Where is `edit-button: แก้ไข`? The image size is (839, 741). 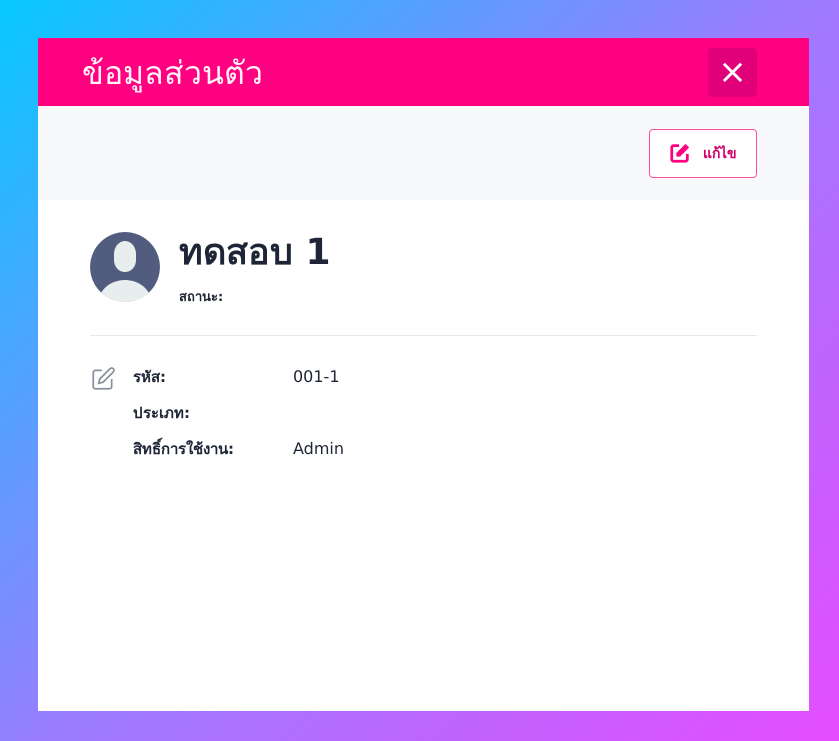
edit-button: แก้ไข is located at coordinates (703, 153).